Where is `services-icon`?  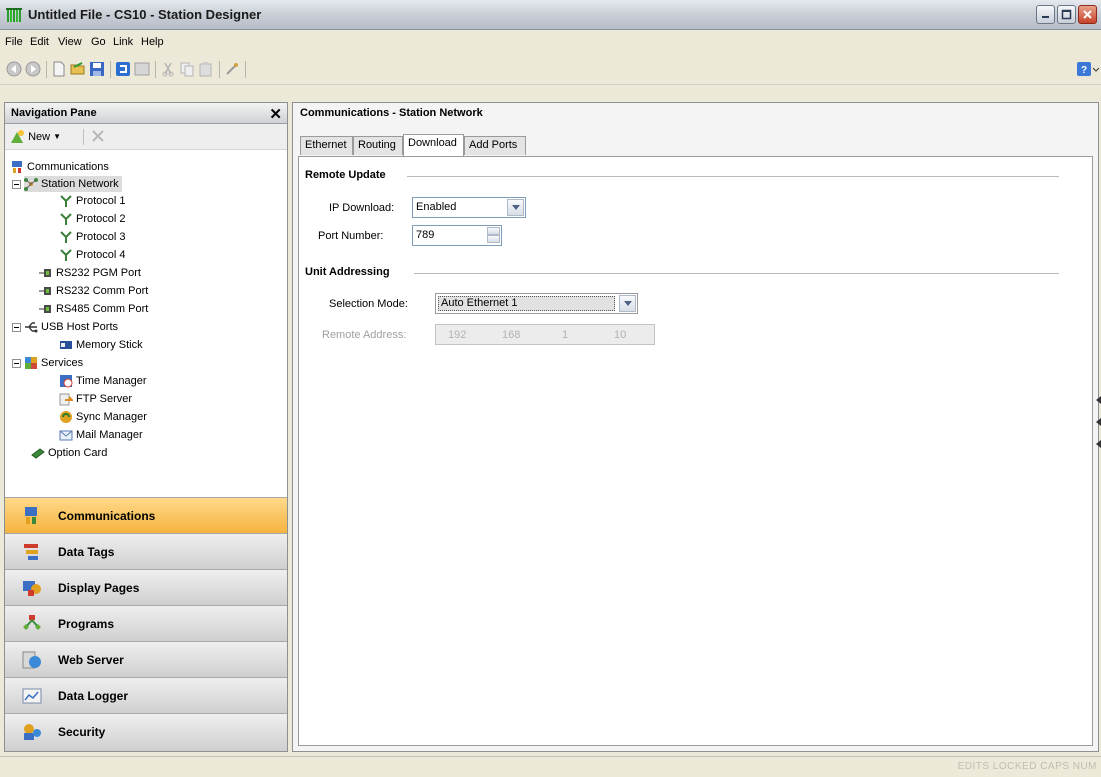
services-icon is located at coordinates (31, 363).